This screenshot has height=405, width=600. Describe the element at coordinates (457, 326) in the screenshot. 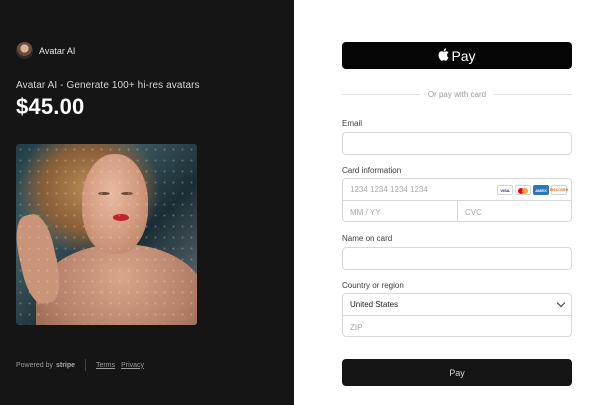

I see `zip-input: ZIP` at that location.